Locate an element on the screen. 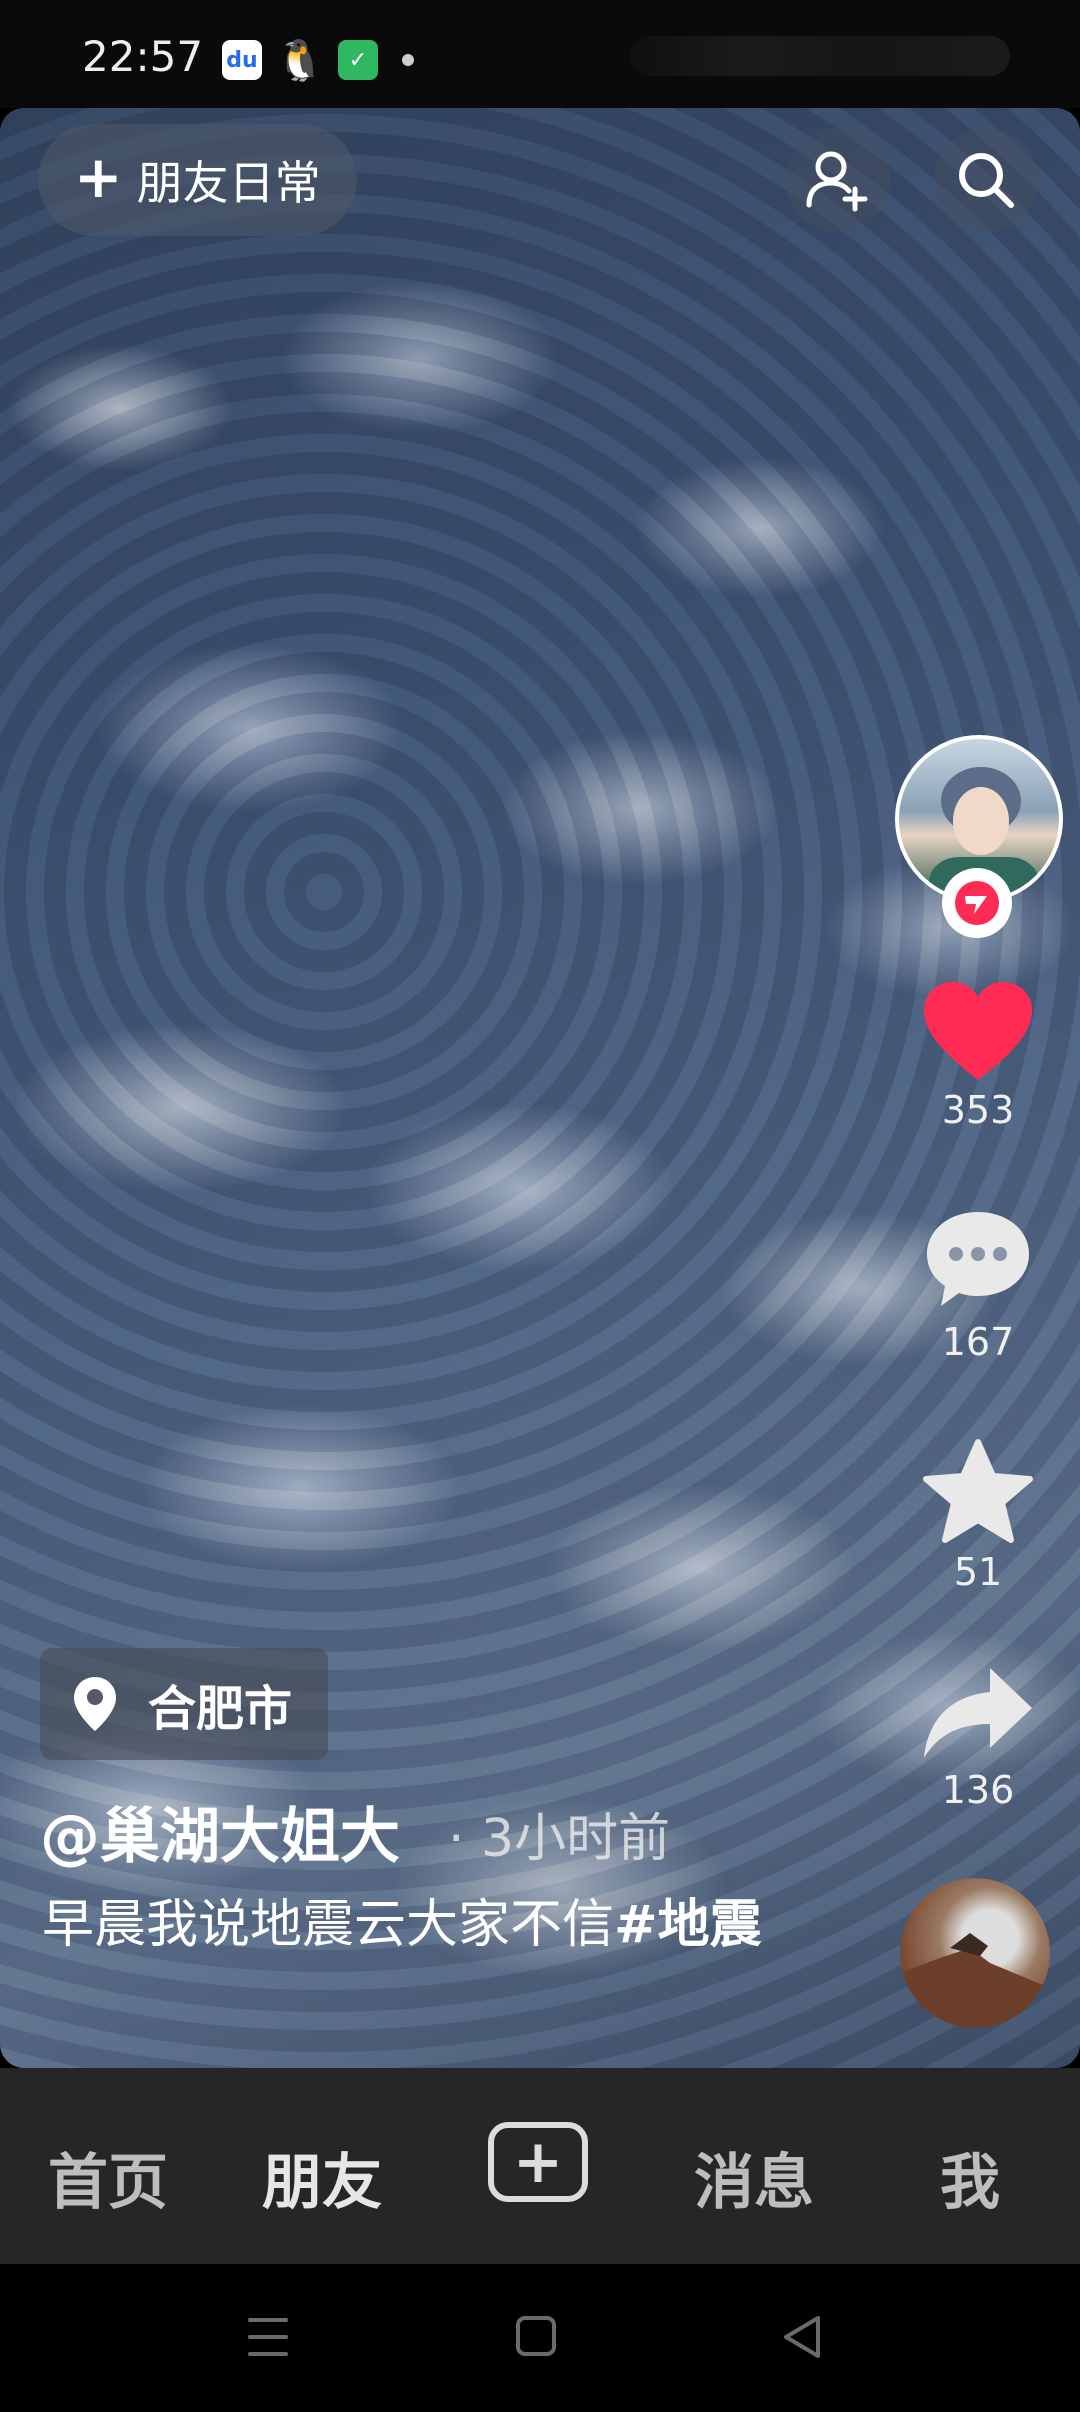 Image resolution: width=1080 pixels, height=2412 pixels. home-square-icon is located at coordinates (536, 2337).